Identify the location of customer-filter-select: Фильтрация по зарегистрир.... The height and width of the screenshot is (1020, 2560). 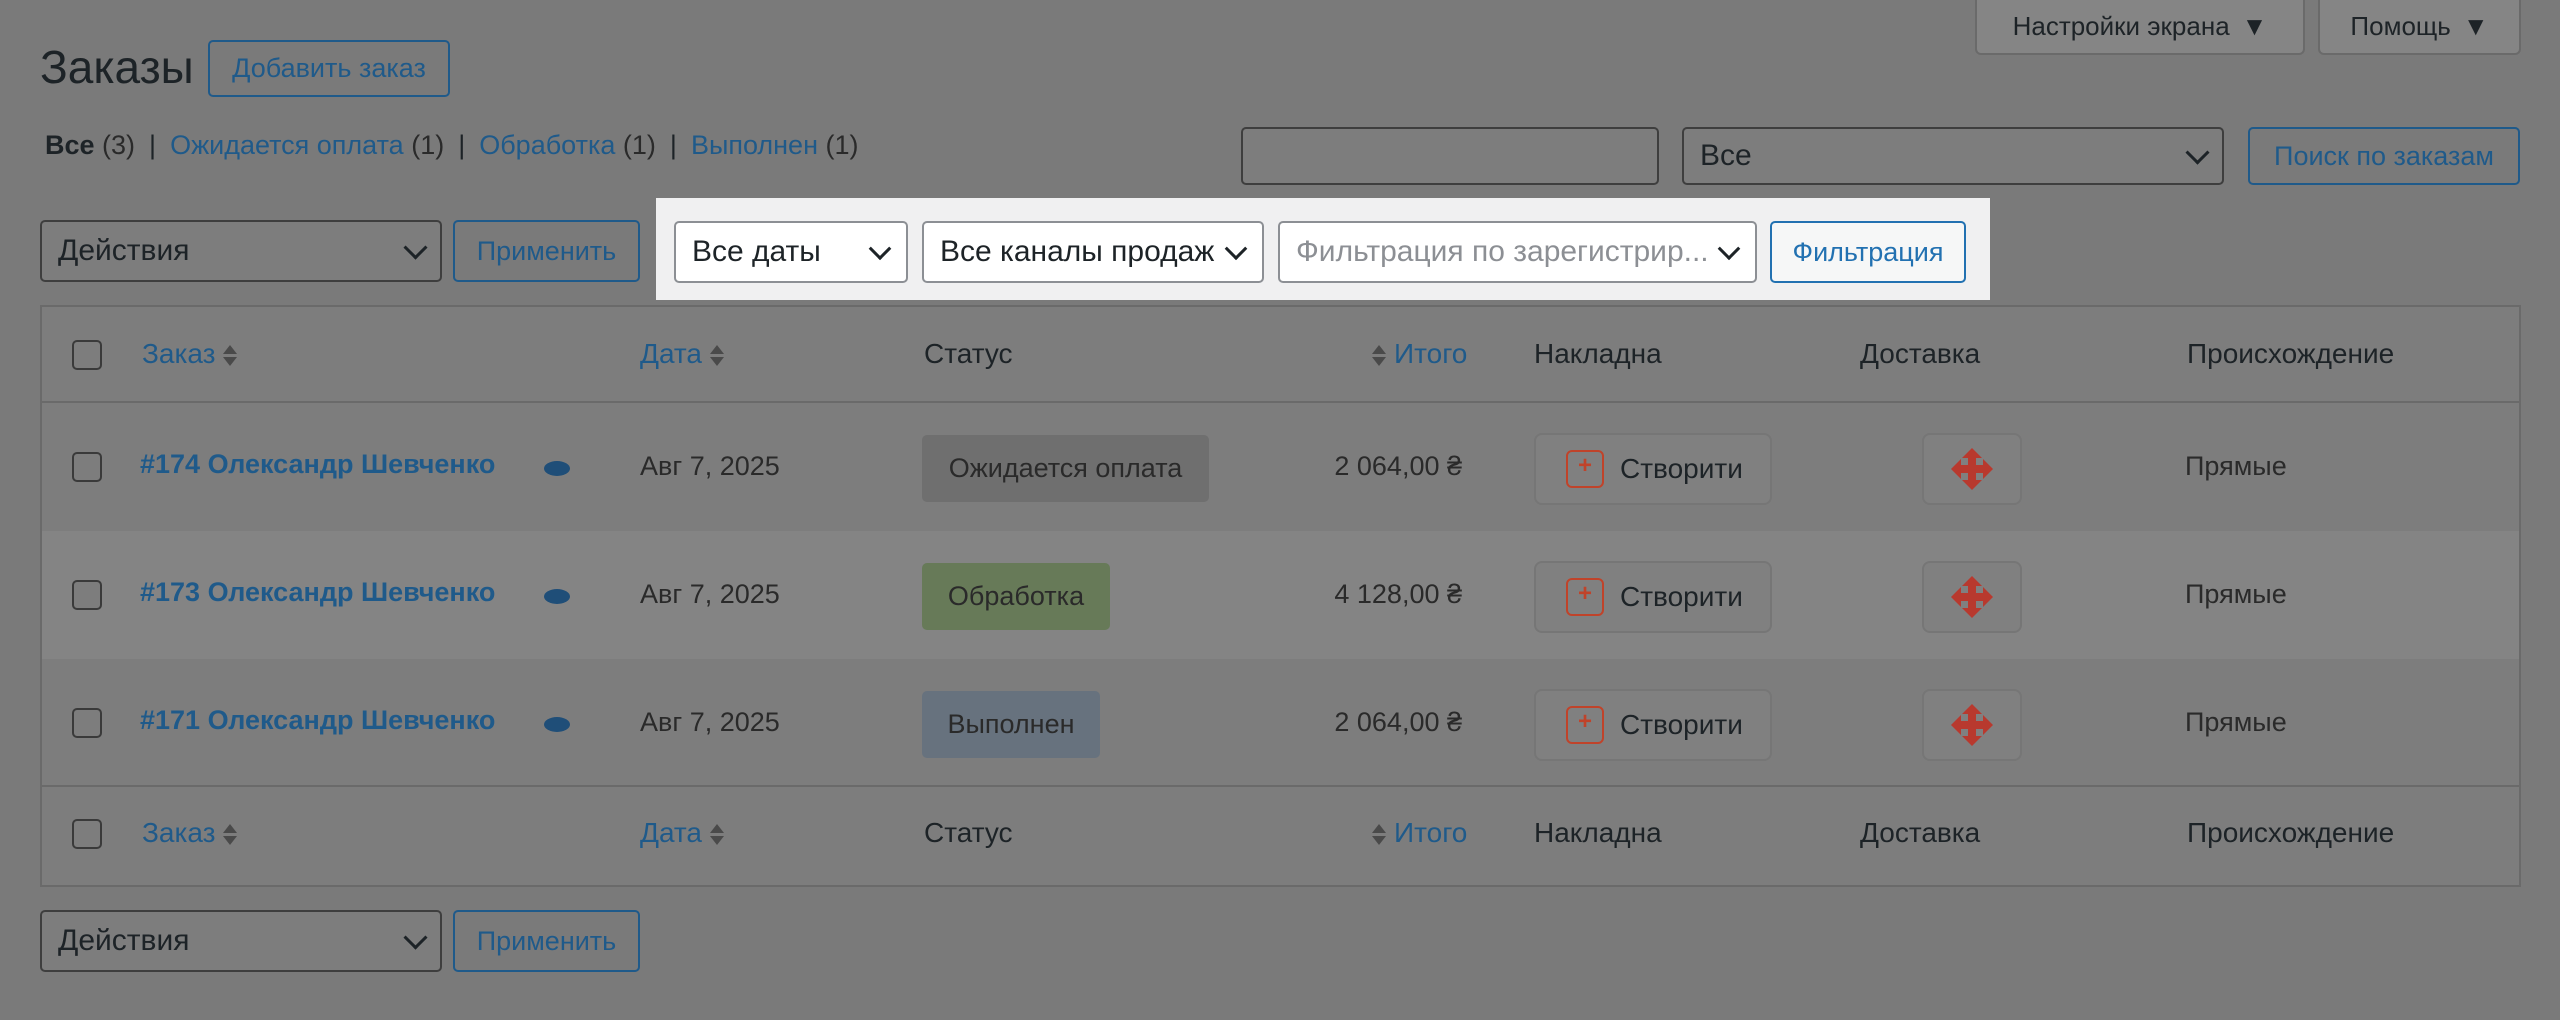
(1517, 252).